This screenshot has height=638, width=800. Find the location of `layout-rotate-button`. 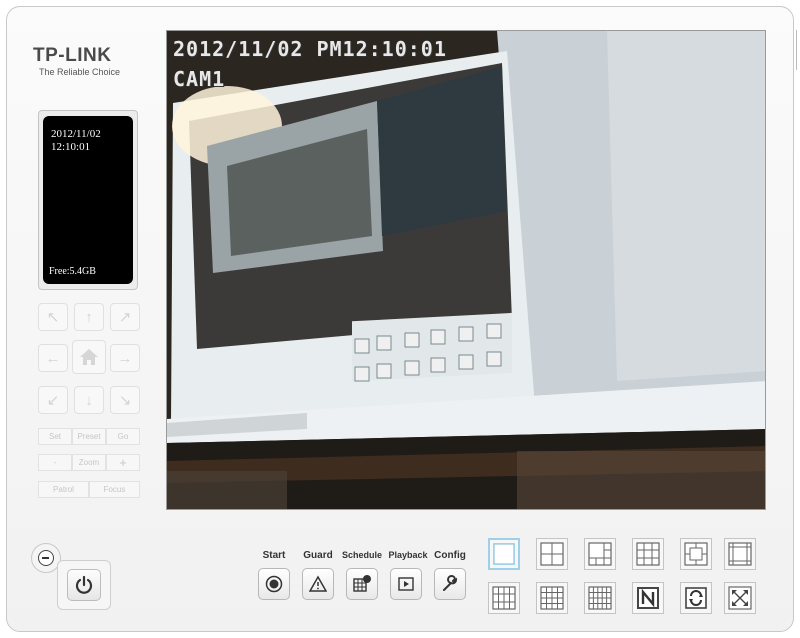

layout-rotate-button is located at coordinates (696, 598).